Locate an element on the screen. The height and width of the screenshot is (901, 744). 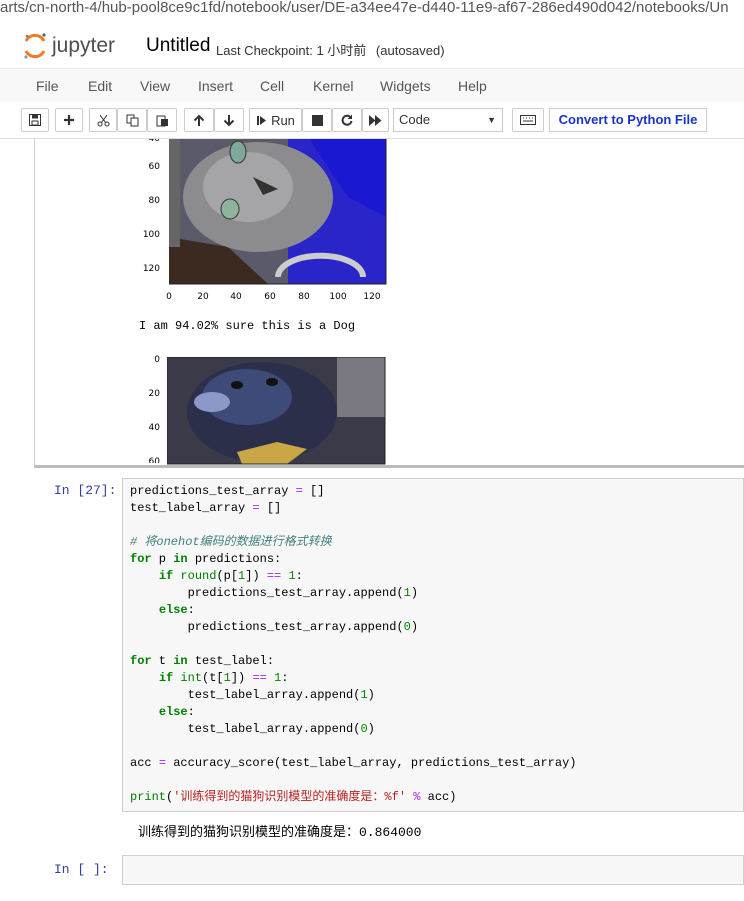
cat-image is located at coordinates (277, 211).